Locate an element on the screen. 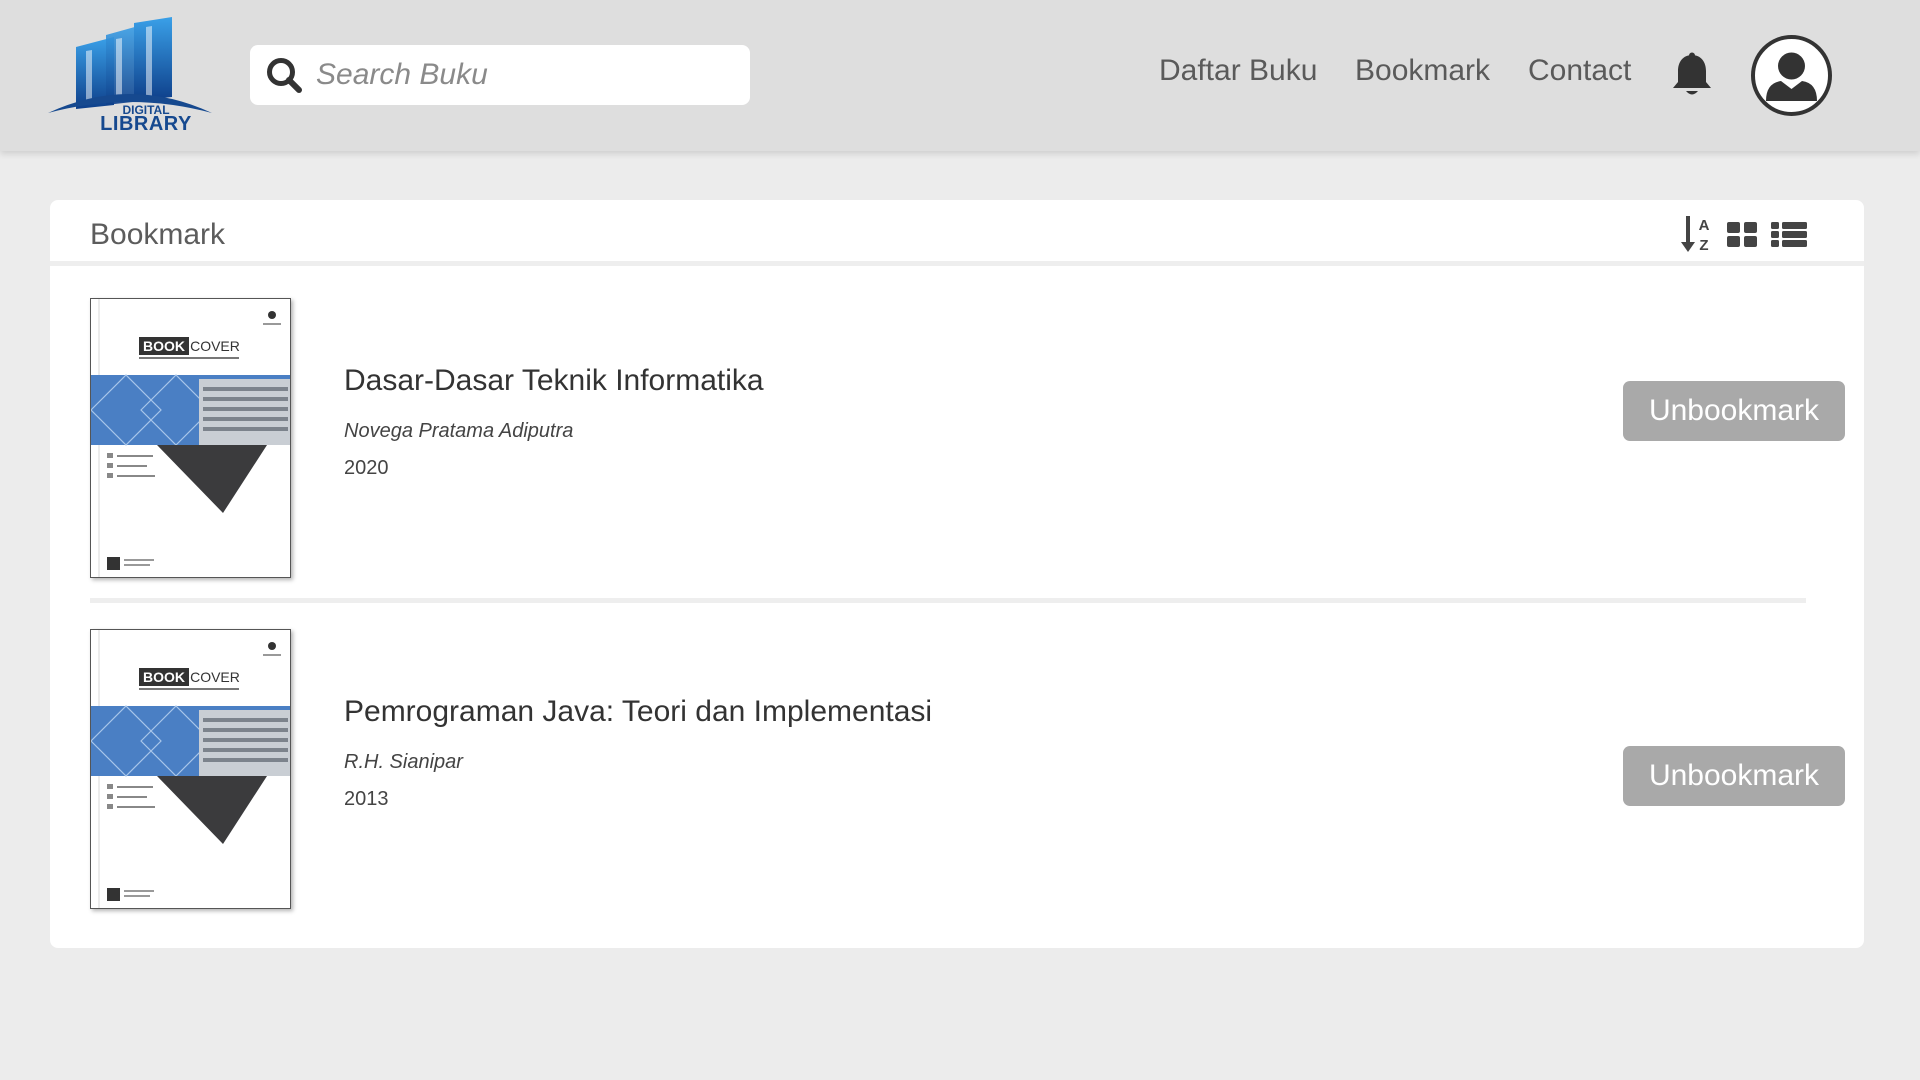  book-author: R.H. Sianipar is located at coordinates (403, 762).